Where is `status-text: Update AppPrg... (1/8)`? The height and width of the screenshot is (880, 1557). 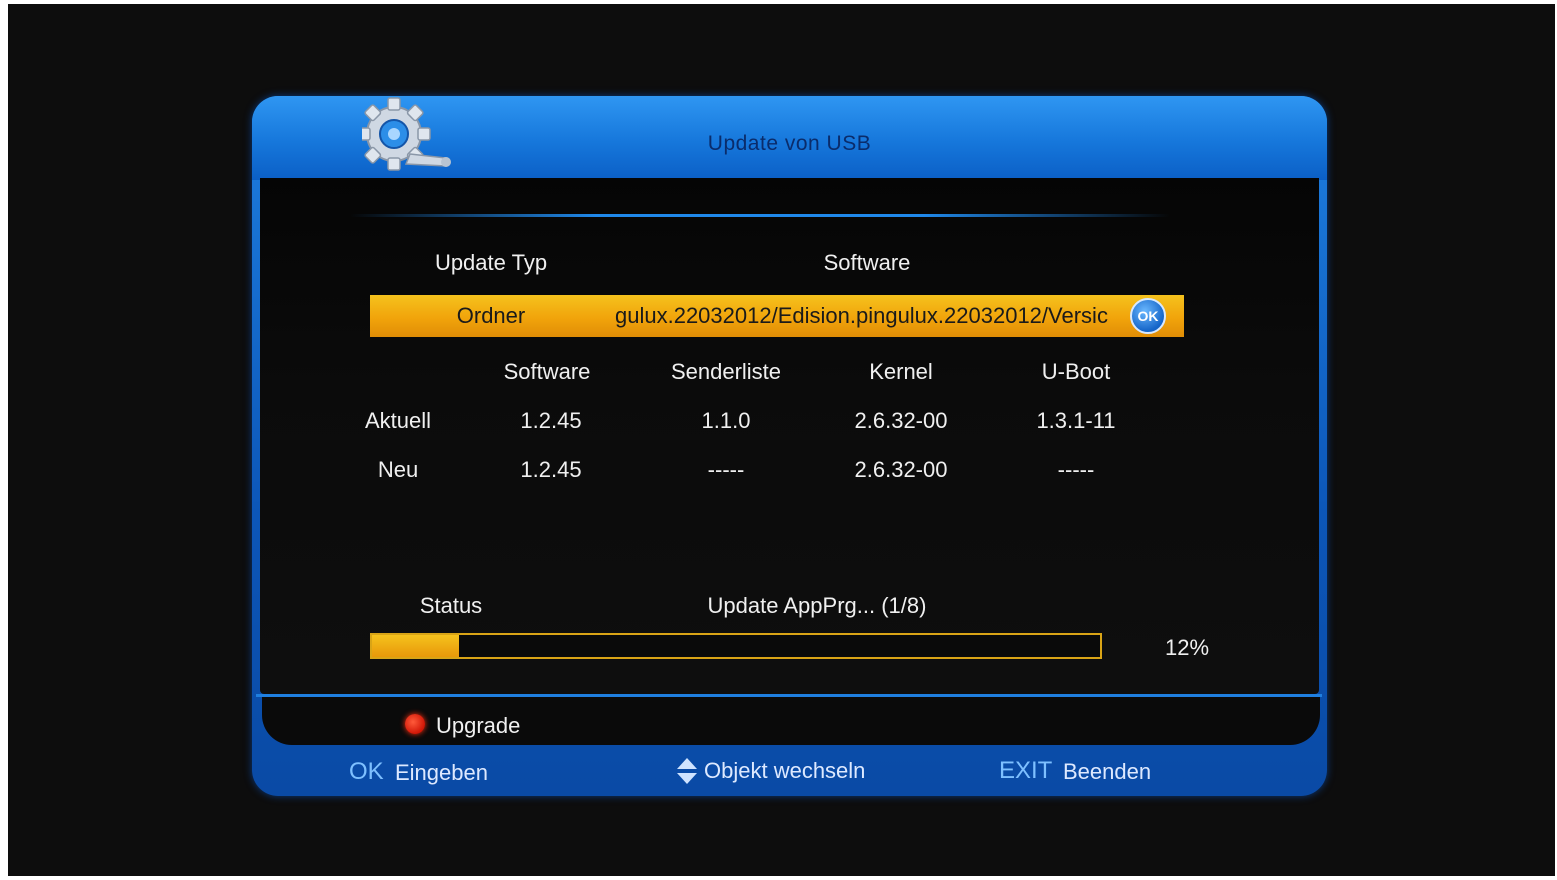 status-text: Update AppPrg... (1/8) is located at coordinates (817, 605).